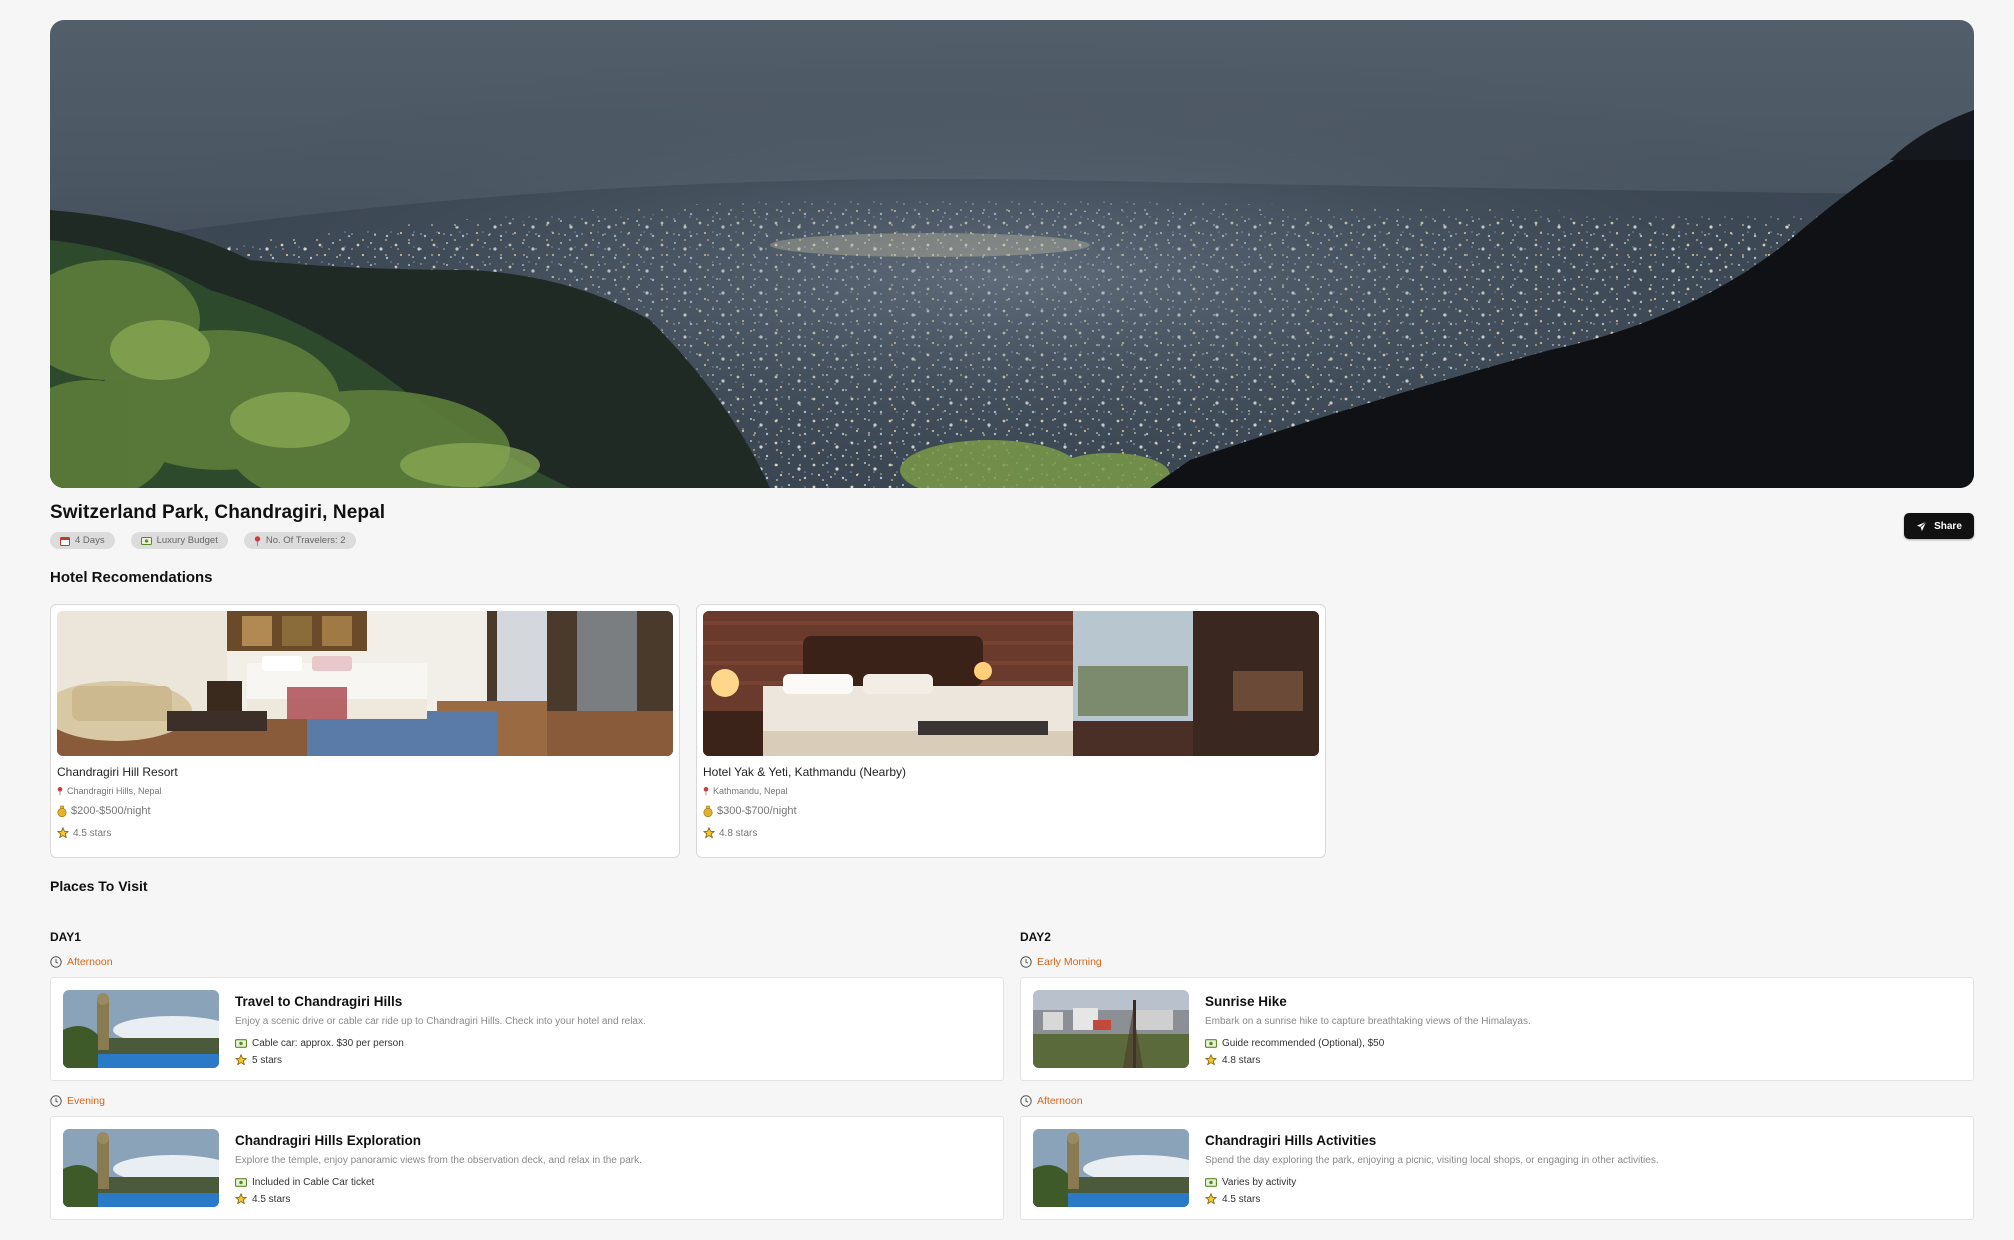 Image resolution: width=2014 pixels, height=1240 pixels. I want to click on place-rating: 5 stars, so click(267, 1060).